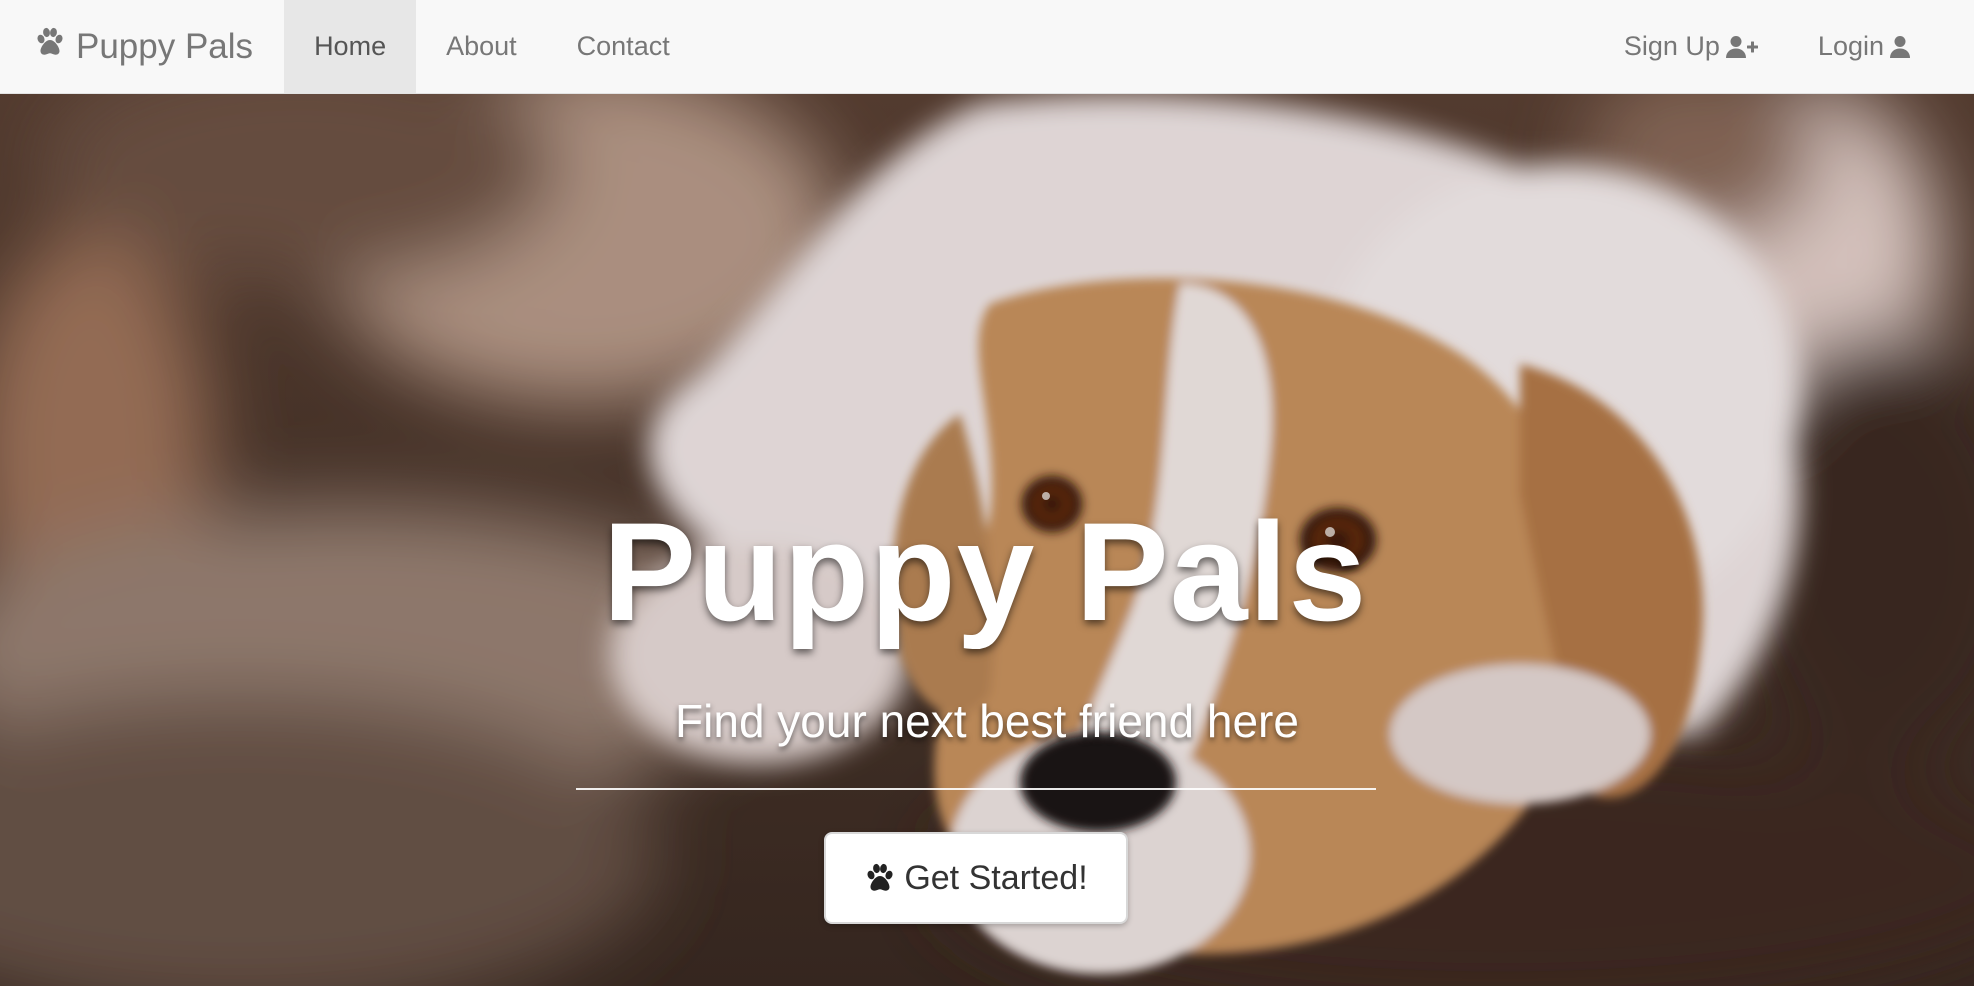 This screenshot has width=1974, height=986. What do you see at coordinates (1900, 47) in the screenshot?
I see `user-icon` at bounding box center [1900, 47].